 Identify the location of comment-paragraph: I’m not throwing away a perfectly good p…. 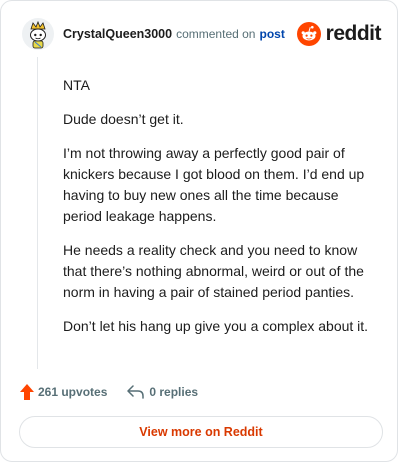
(214, 184).